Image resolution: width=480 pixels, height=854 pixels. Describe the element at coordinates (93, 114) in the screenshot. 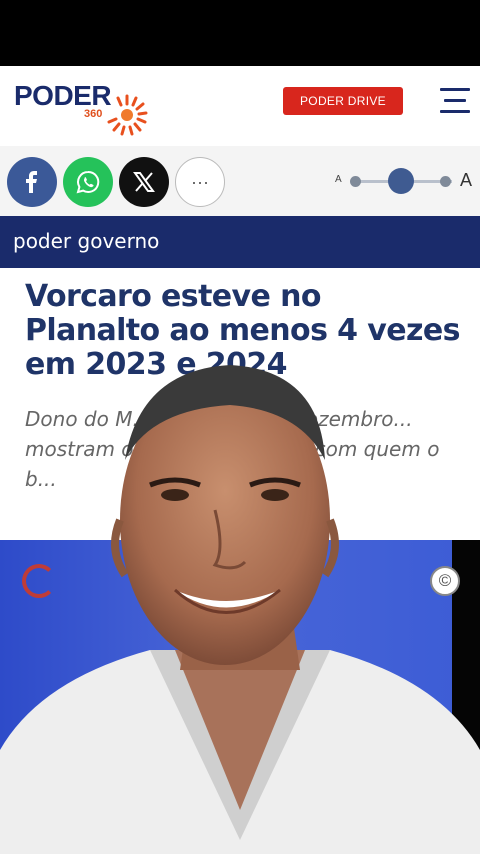

I see `logo-360: 360` at that location.